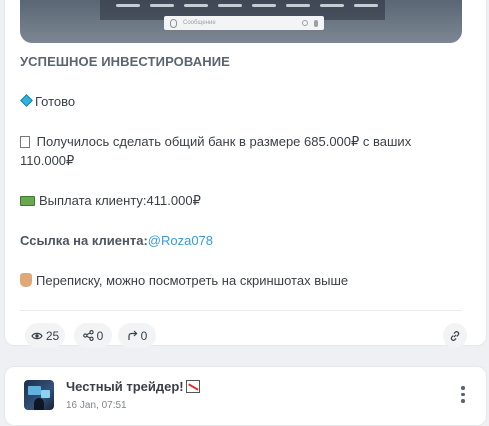 The height and width of the screenshot is (426, 489). What do you see at coordinates (173, 23) in the screenshot?
I see `paperclip-icon` at bounding box center [173, 23].